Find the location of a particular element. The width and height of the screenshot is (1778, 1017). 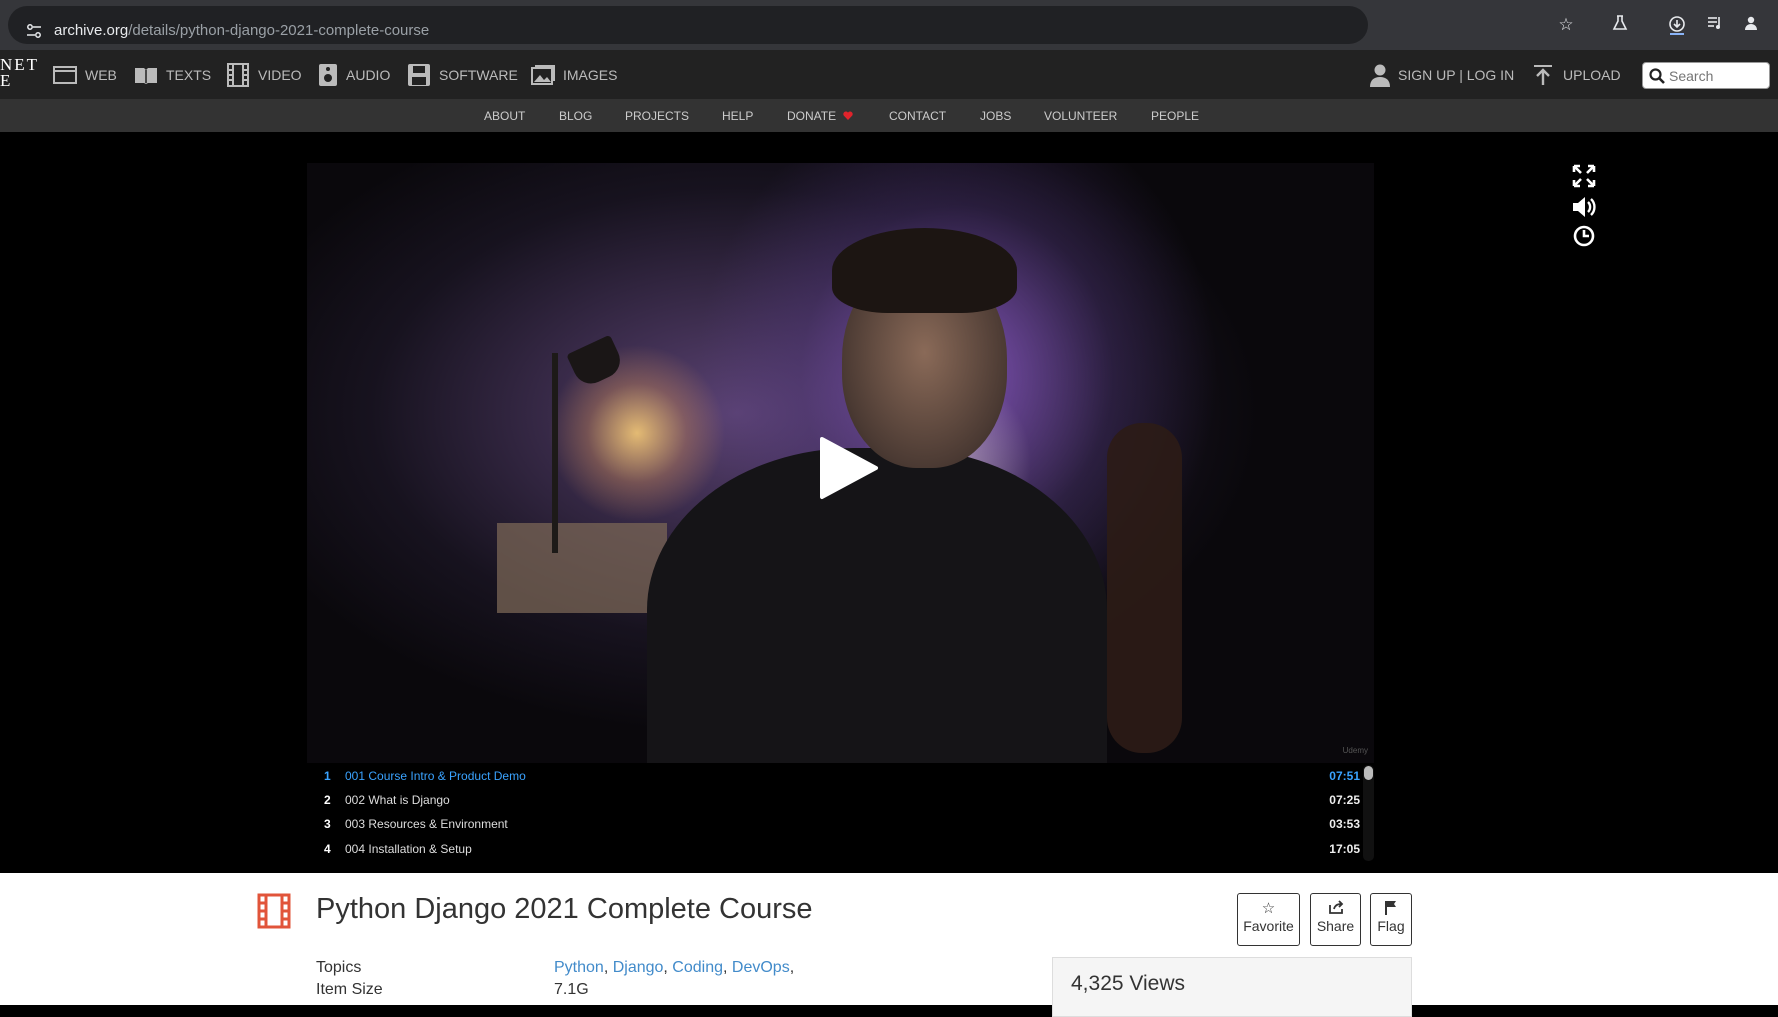

labs-flask-icon is located at coordinates (1620, 25).